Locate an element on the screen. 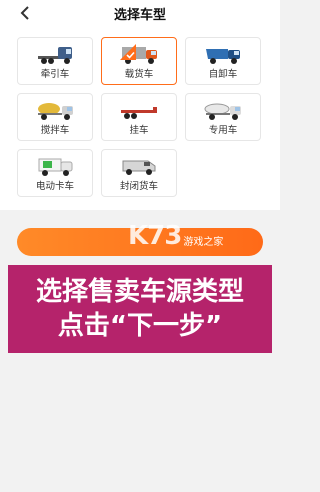 This screenshot has height=492, width=320. vehicle-label: 电动卡车 is located at coordinates (54, 186).